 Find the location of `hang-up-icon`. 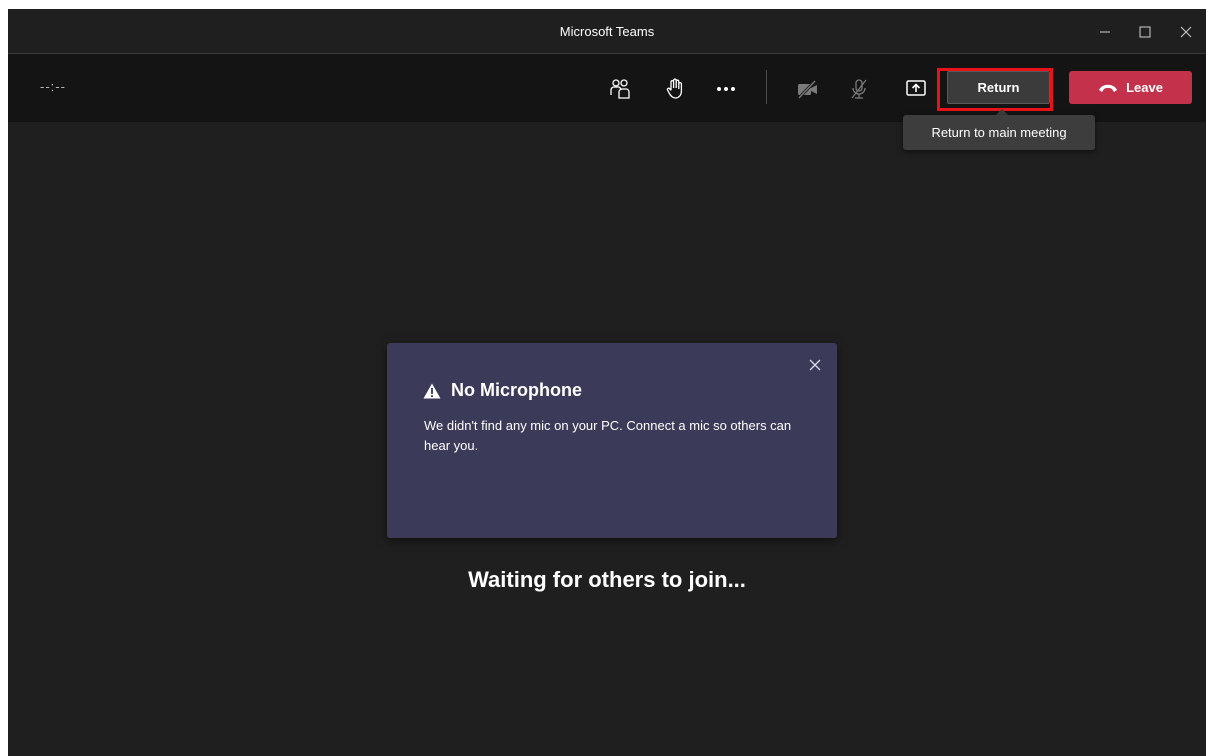

hang-up-icon is located at coordinates (1108, 88).